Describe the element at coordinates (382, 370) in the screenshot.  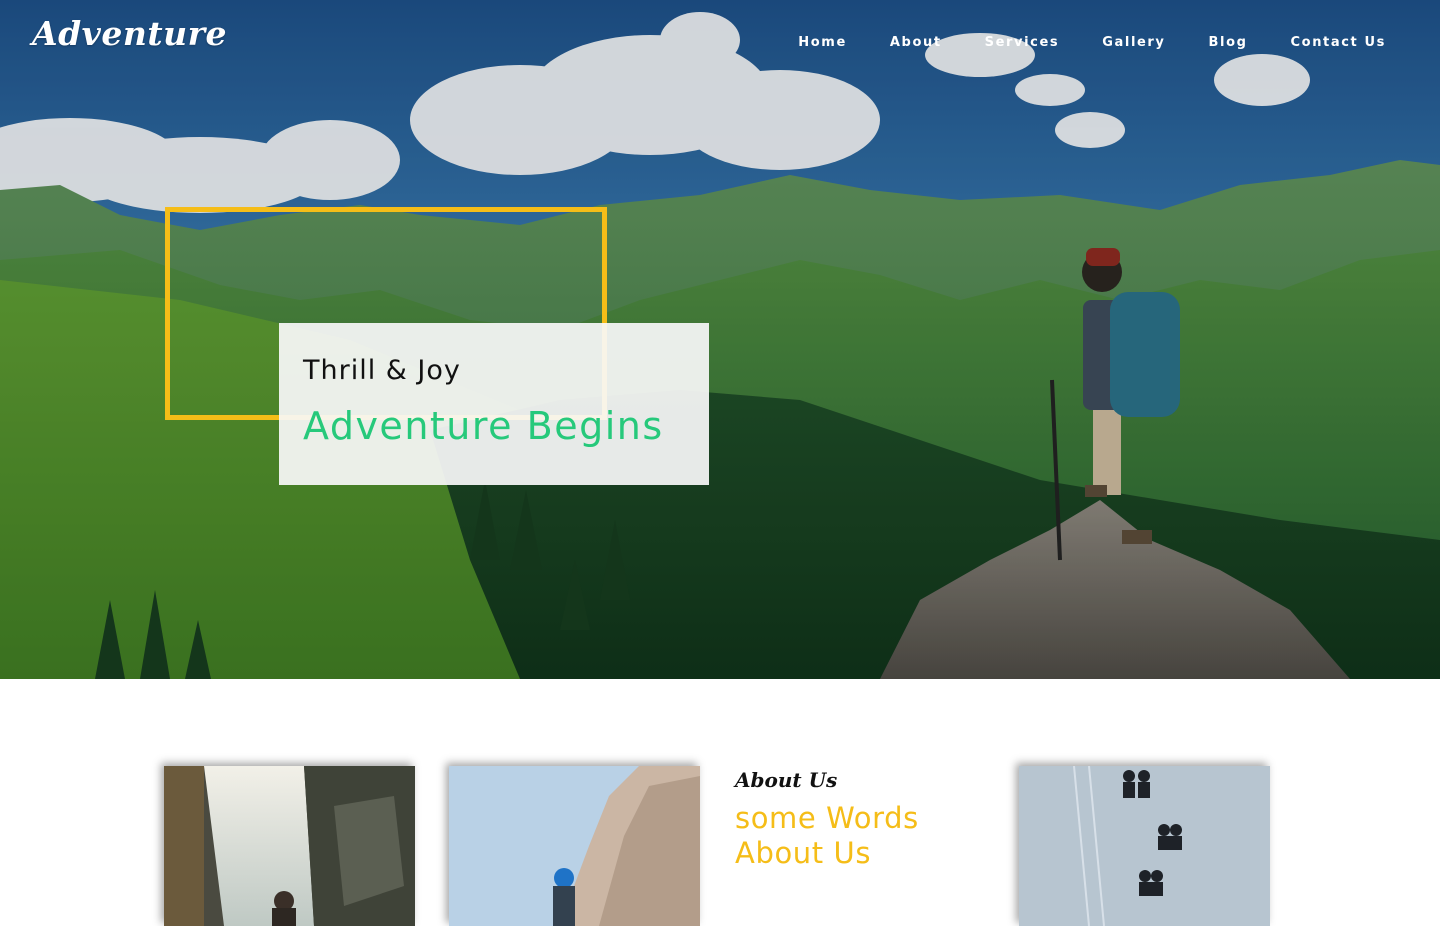
I see `hero-kicker-text: Thrill & Joy` at that location.